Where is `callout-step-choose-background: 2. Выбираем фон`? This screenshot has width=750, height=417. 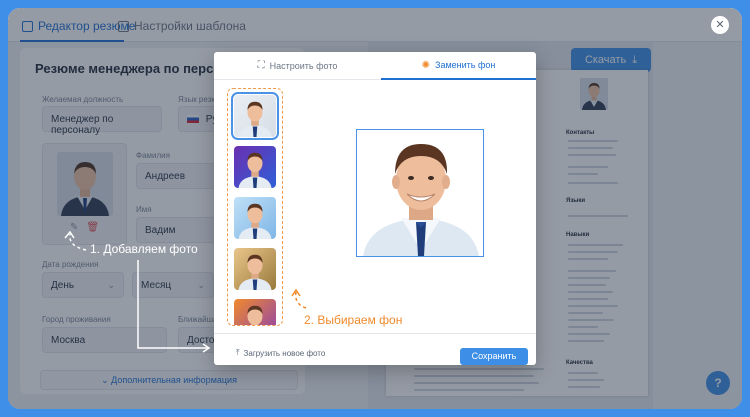
callout-step-choose-background: 2. Выбираем фон is located at coordinates (353, 320).